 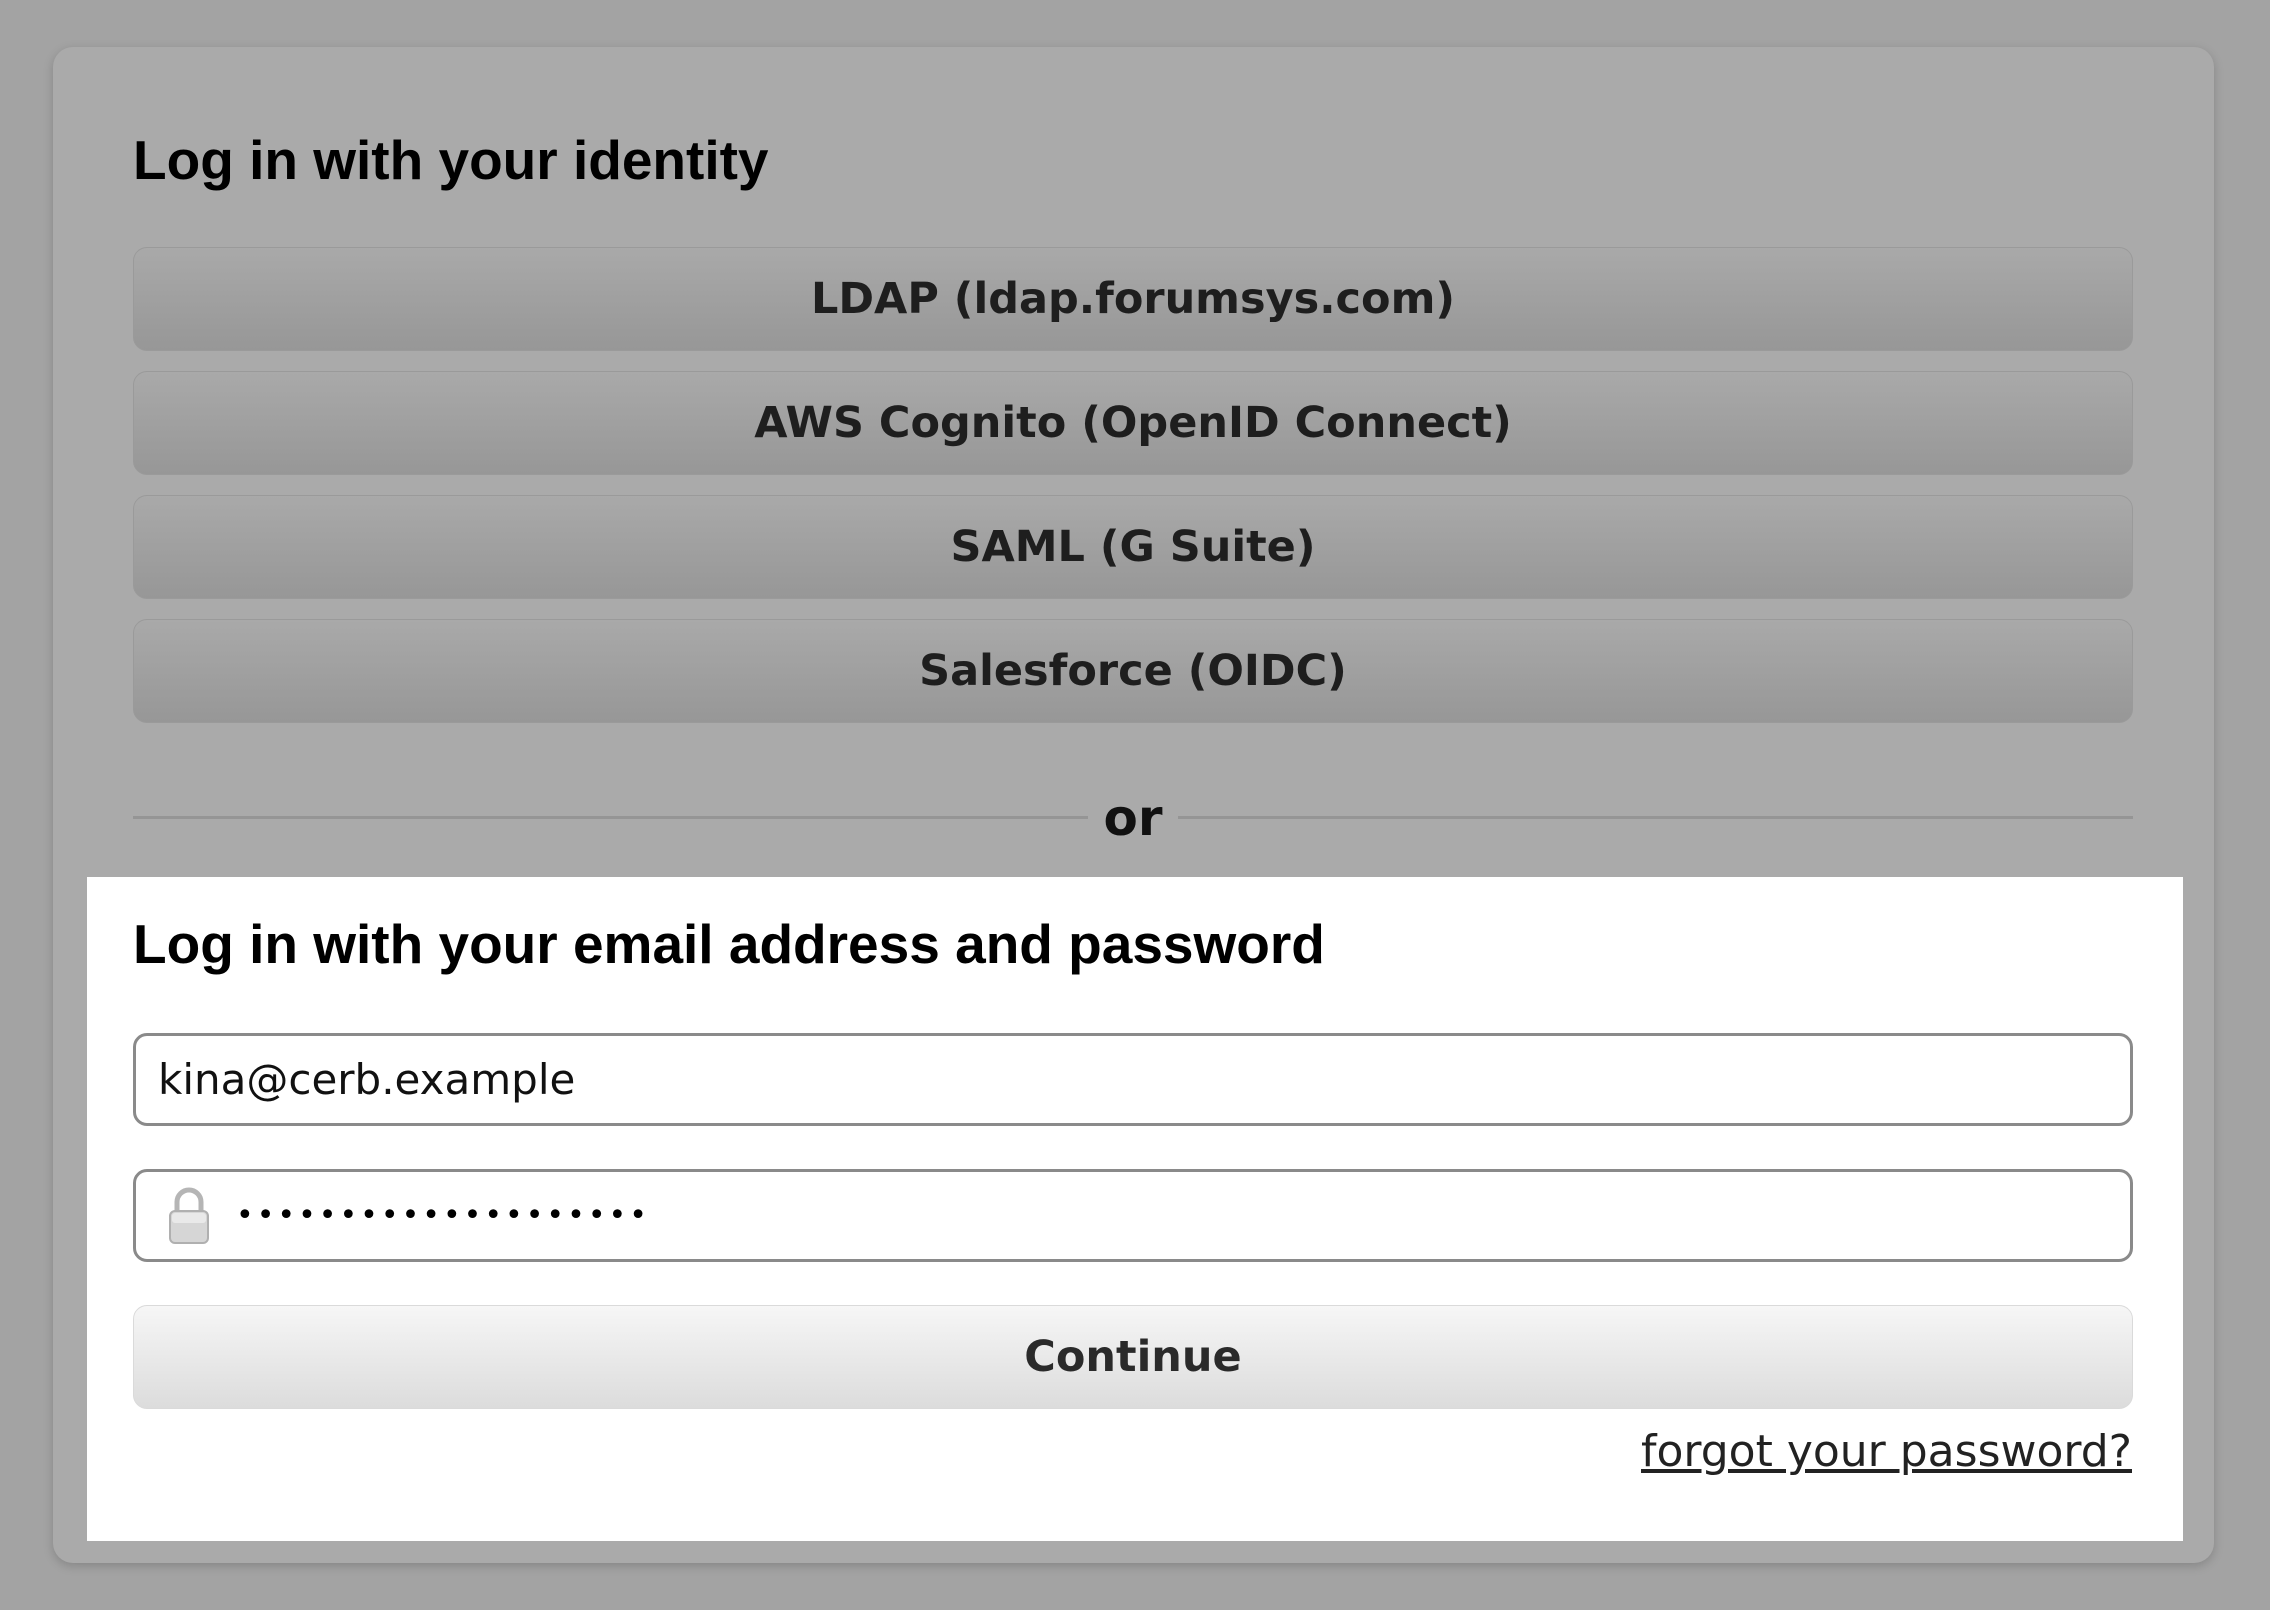 I want to click on or-label: or, so click(x=1133, y=818).